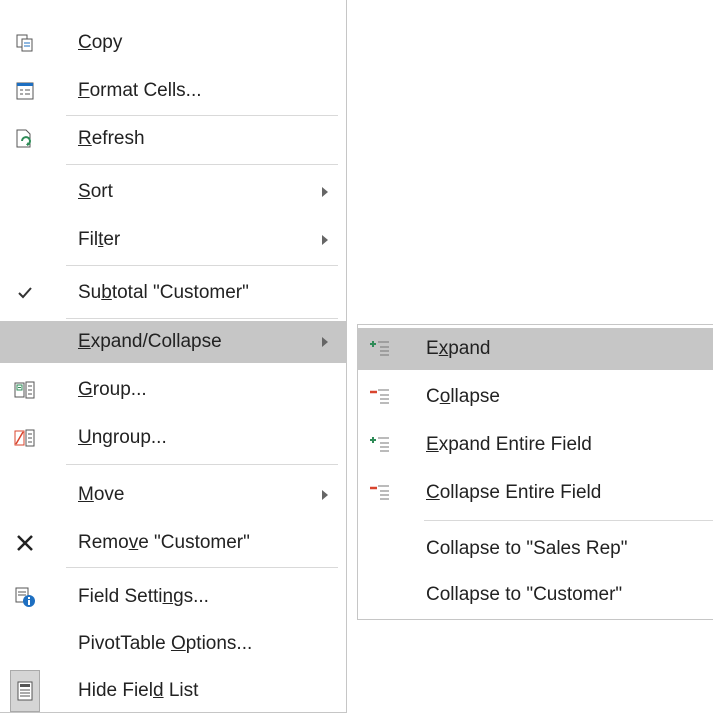 The image size is (713, 713). Describe the element at coordinates (173, 342) in the screenshot. I see `menu-item-expand-collapse: Expand/Collapse` at that location.